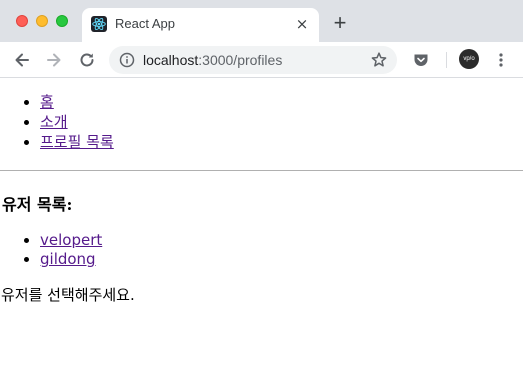 This screenshot has height=369, width=523. I want to click on nav-item-profiles: 프로필 목록, so click(77, 142).